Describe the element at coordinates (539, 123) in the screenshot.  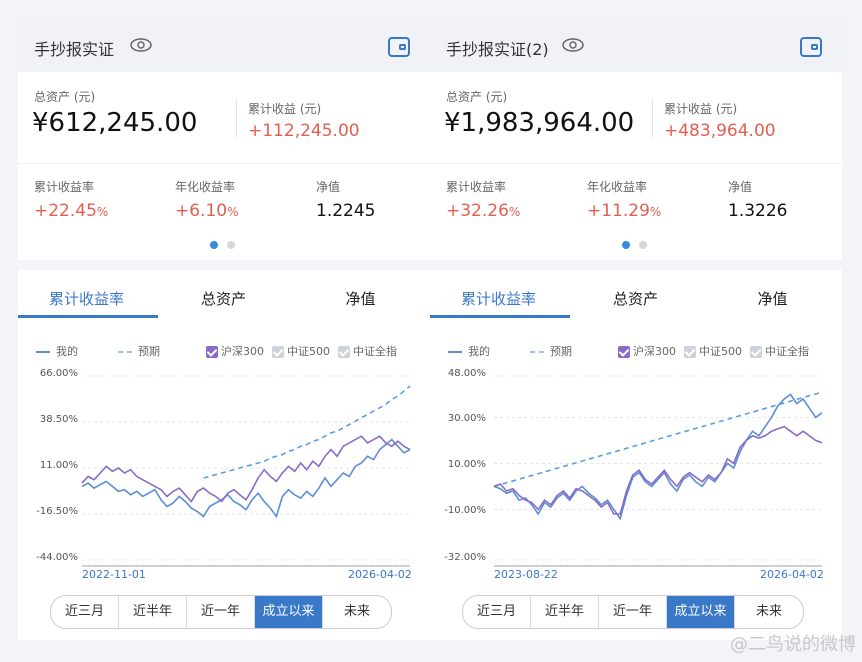
I see `total-assets-value: ¥1,983,964.00` at that location.